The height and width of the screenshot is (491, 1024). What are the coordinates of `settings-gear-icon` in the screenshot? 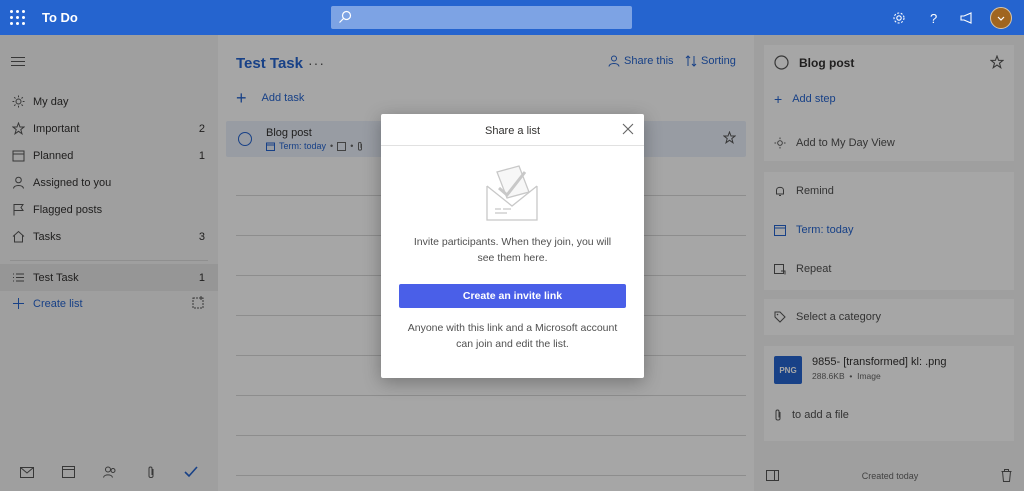 It's located at (899, 17).